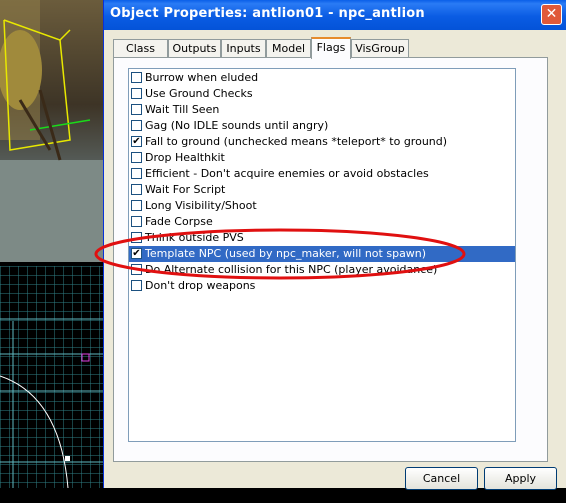  What do you see at coordinates (194, 237) in the screenshot?
I see `flag-label: Think outside PVS` at bounding box center [194, 237].